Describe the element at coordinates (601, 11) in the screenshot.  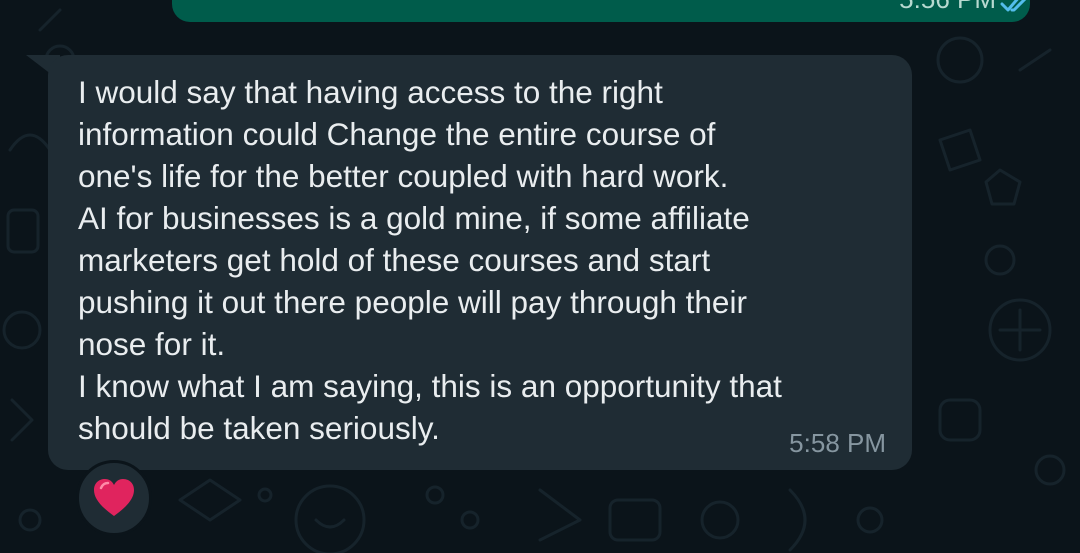
I see `outgoing-message-bubble: 5:56 PM` at that location.